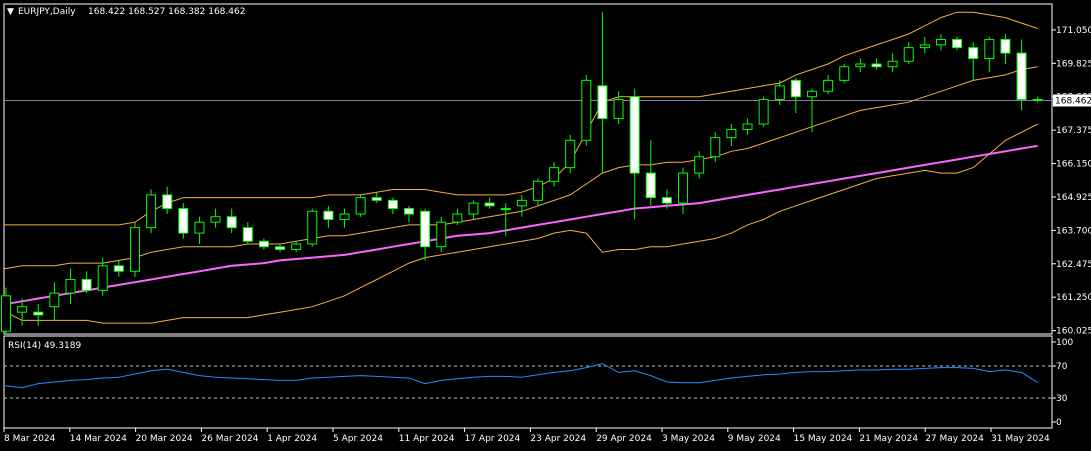 The image size is (1091, 451). What do you see at coordinates (1073, 231) in the screenshot?
I see `price-tick-label: 163.700` at bounding box center [1073, 231].